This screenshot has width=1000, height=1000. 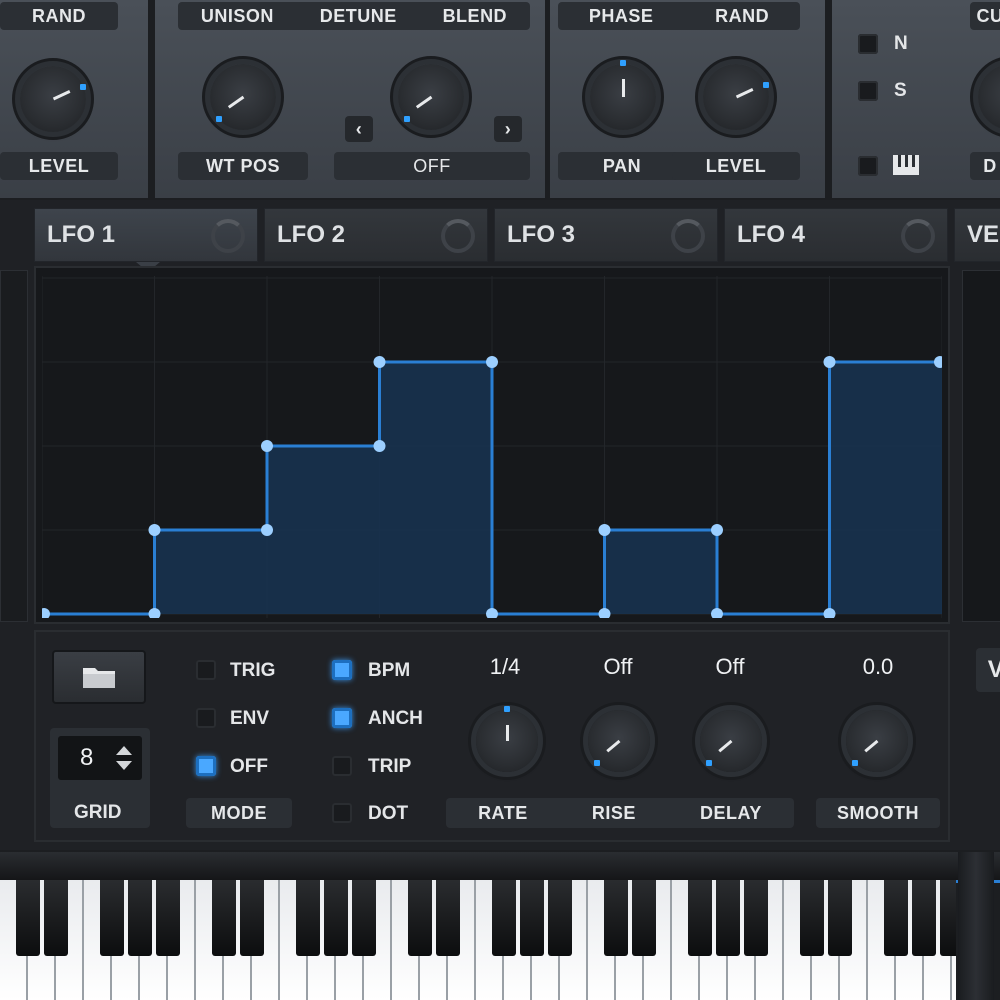 I want to click on cu-label: CU, so click(x=985, y=16).